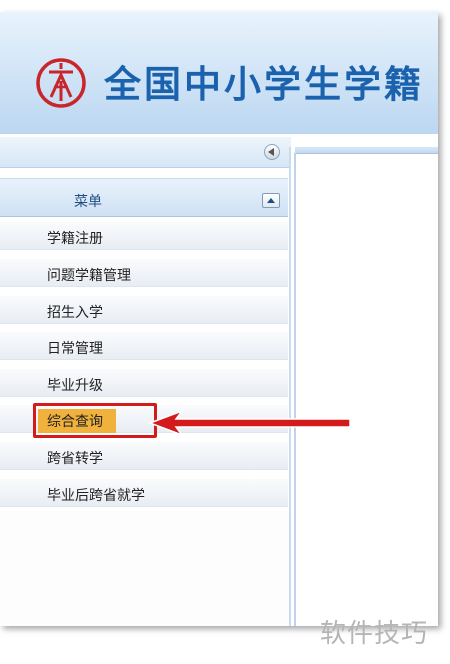 This screenshot has height=664, width=450. I want to click on annotation-arrow-icon, so click(249, 423).